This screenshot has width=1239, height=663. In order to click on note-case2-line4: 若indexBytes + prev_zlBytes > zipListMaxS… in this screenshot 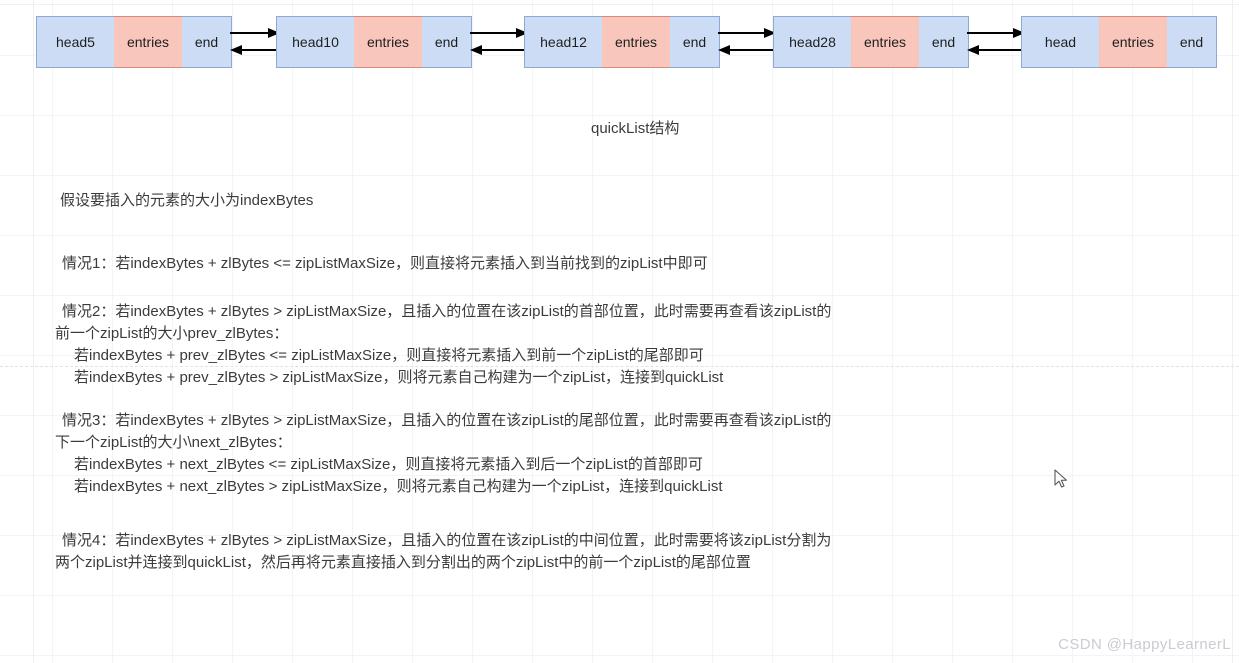, I will do `click(399, 377)`.